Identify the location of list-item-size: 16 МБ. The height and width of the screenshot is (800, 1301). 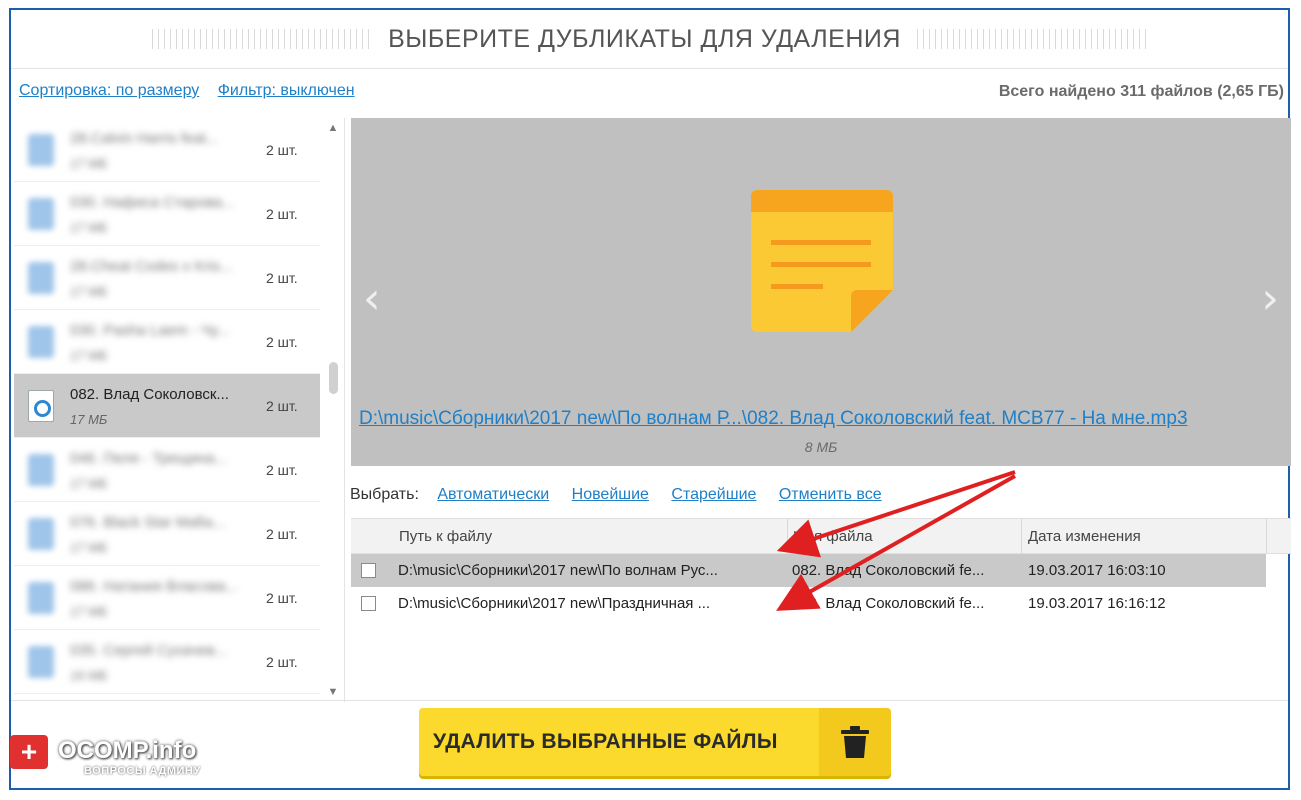
(89, 675).